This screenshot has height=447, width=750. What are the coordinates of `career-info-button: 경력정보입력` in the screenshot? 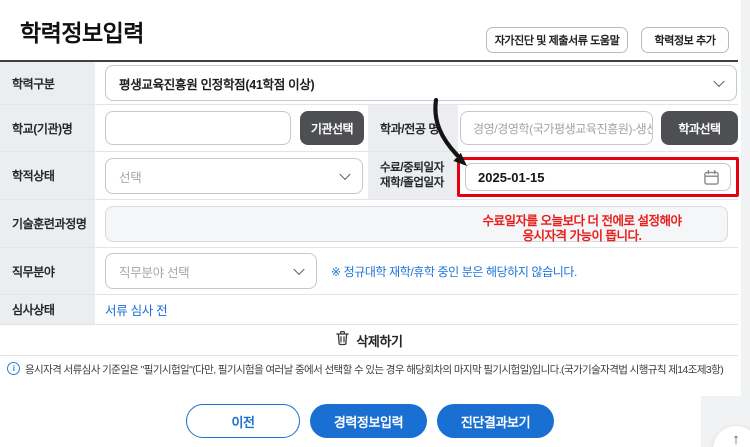 It's located at (368, 421).